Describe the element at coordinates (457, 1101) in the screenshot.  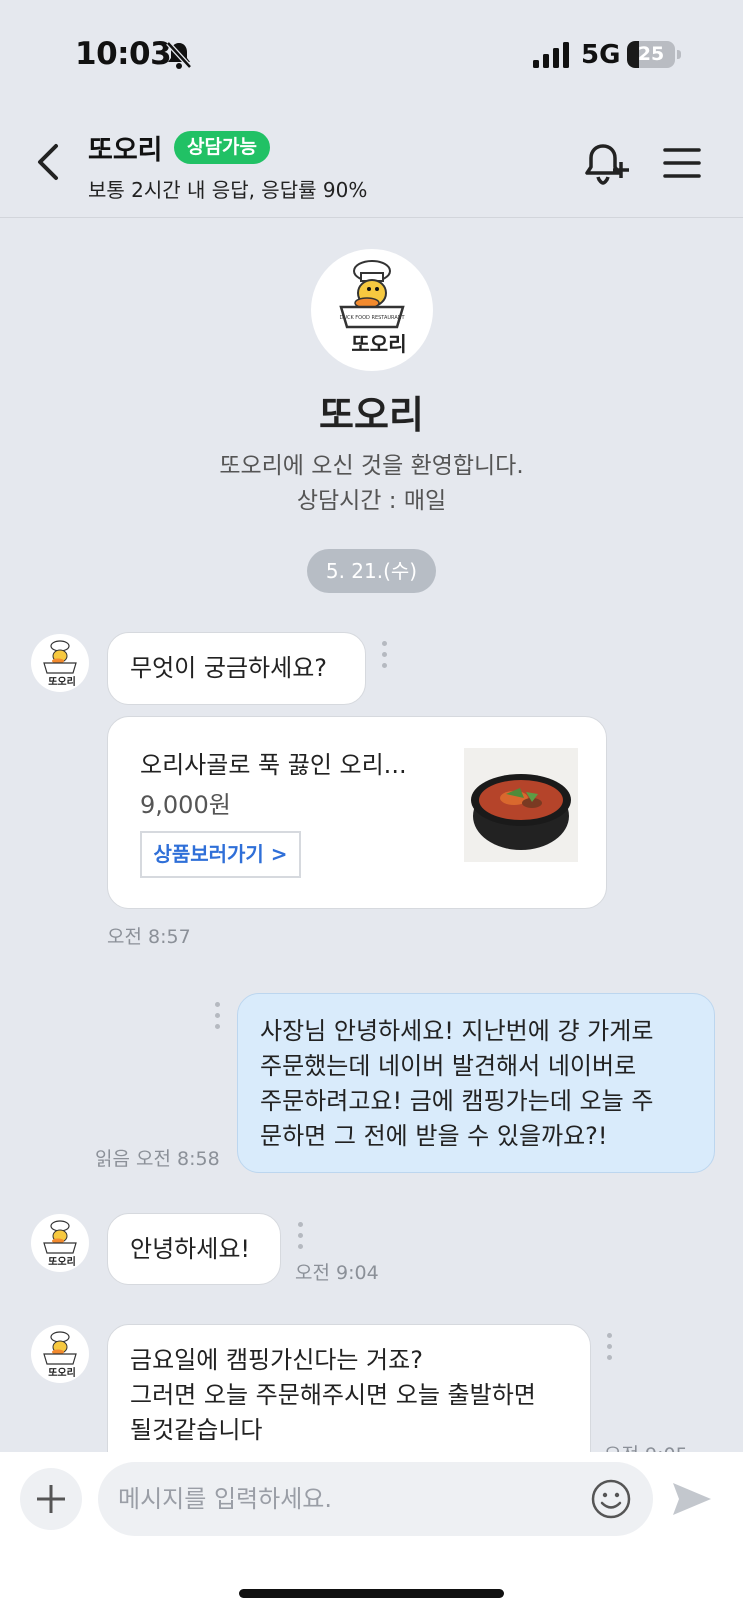
I see `message-line: 주문하려고요! 금에 캠핑가는데 오늘 주` at that location.